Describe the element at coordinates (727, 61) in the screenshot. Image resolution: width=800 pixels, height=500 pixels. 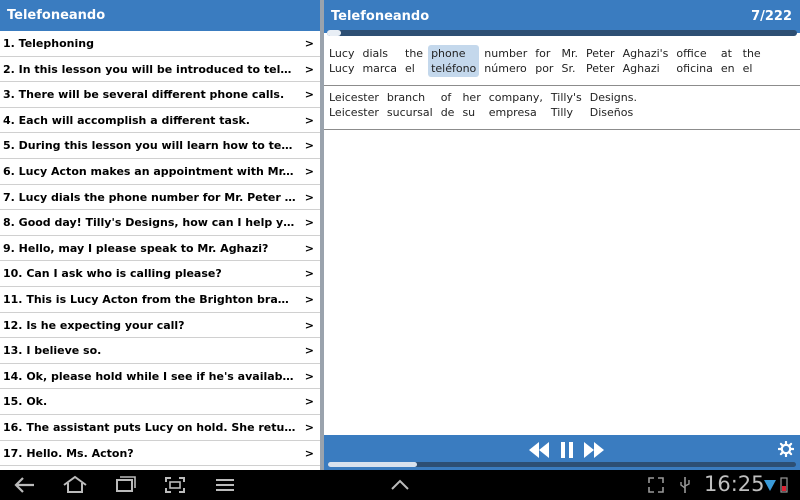
I see `word-pair: at en` at that location.